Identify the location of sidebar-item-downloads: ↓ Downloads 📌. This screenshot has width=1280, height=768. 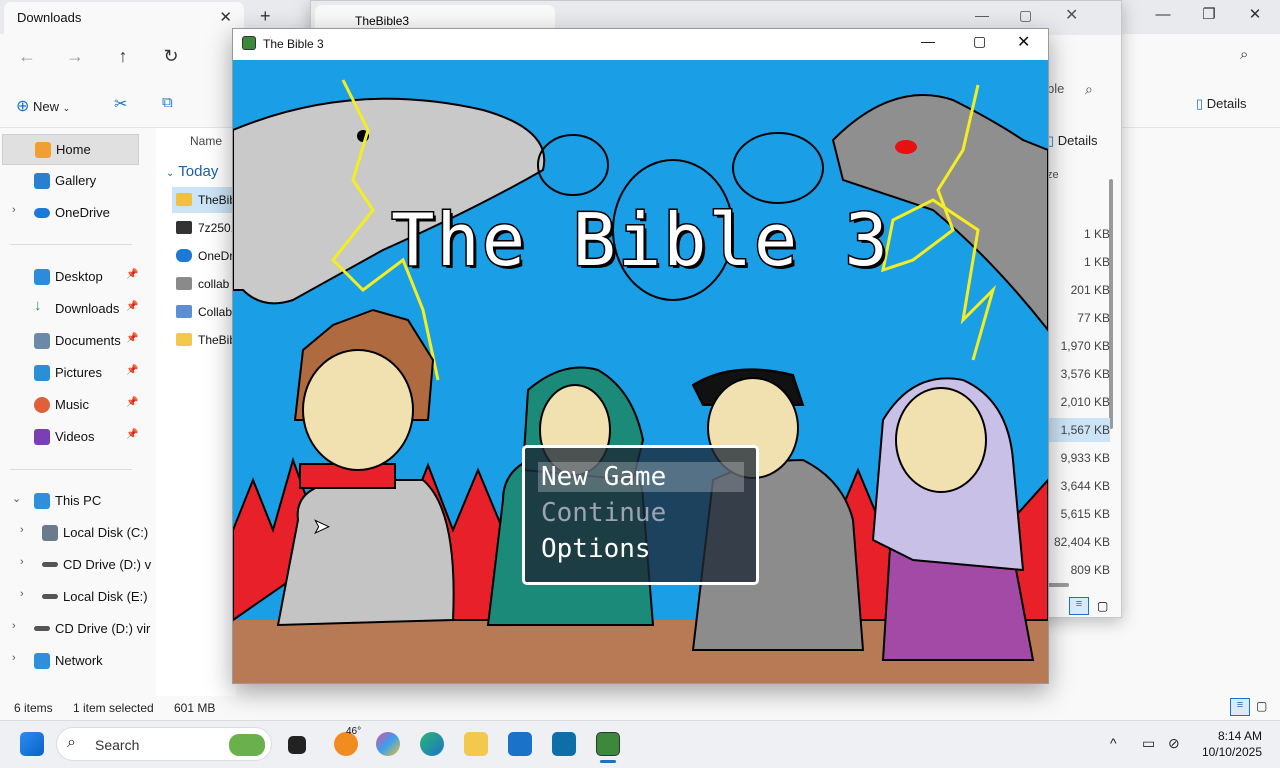
(74, 309).